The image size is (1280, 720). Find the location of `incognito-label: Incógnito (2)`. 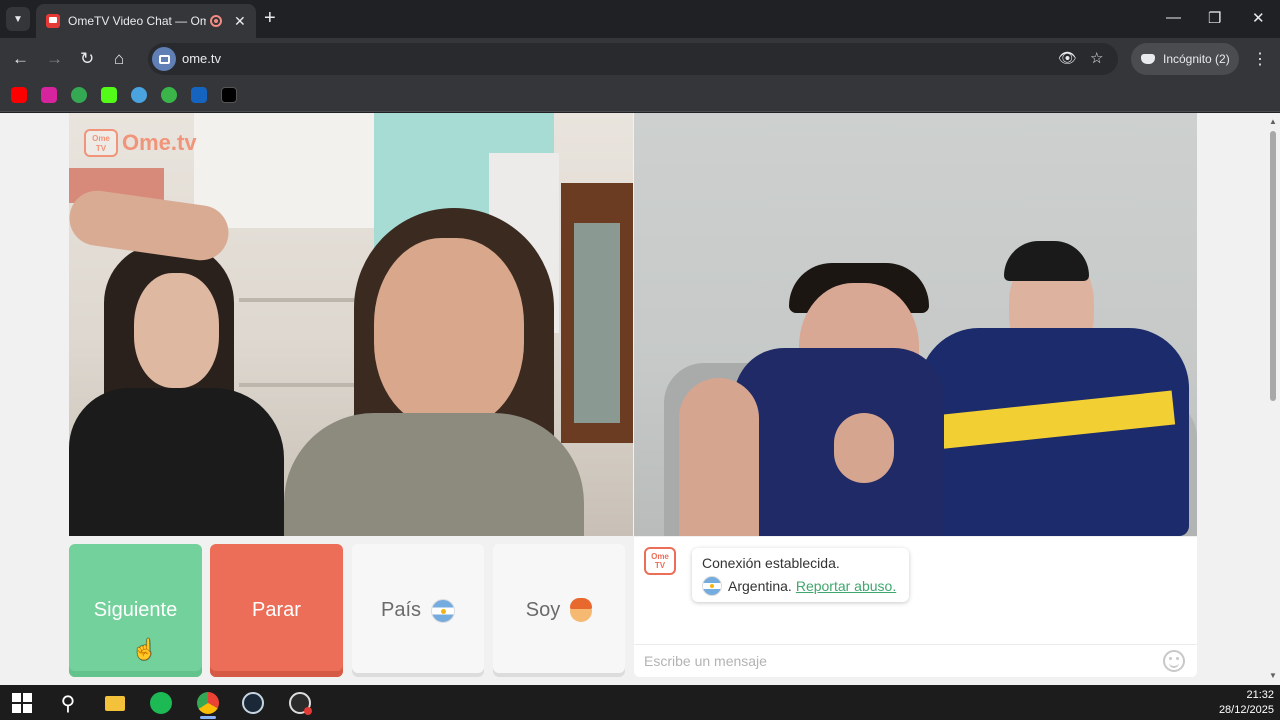

incognito-label: Incógnito (2) is located at coordinates (1196, 59).